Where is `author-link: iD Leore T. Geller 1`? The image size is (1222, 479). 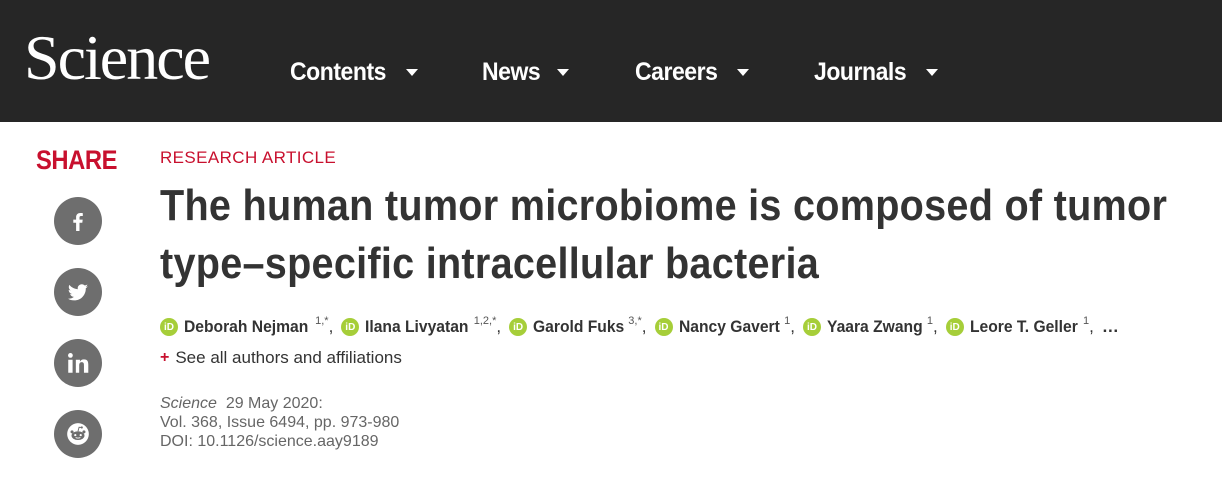 author-link: iD Leore T. Geller 1 is located at coordinates (1017, 326).